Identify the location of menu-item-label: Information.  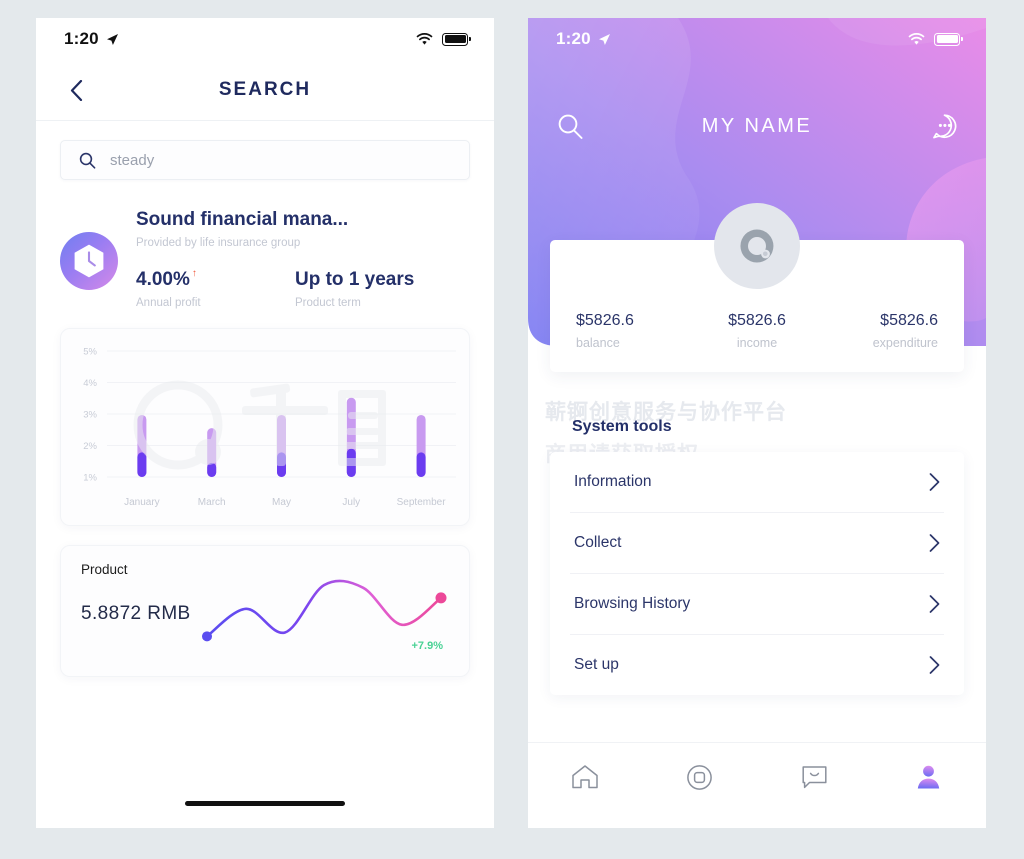
(613, 481).